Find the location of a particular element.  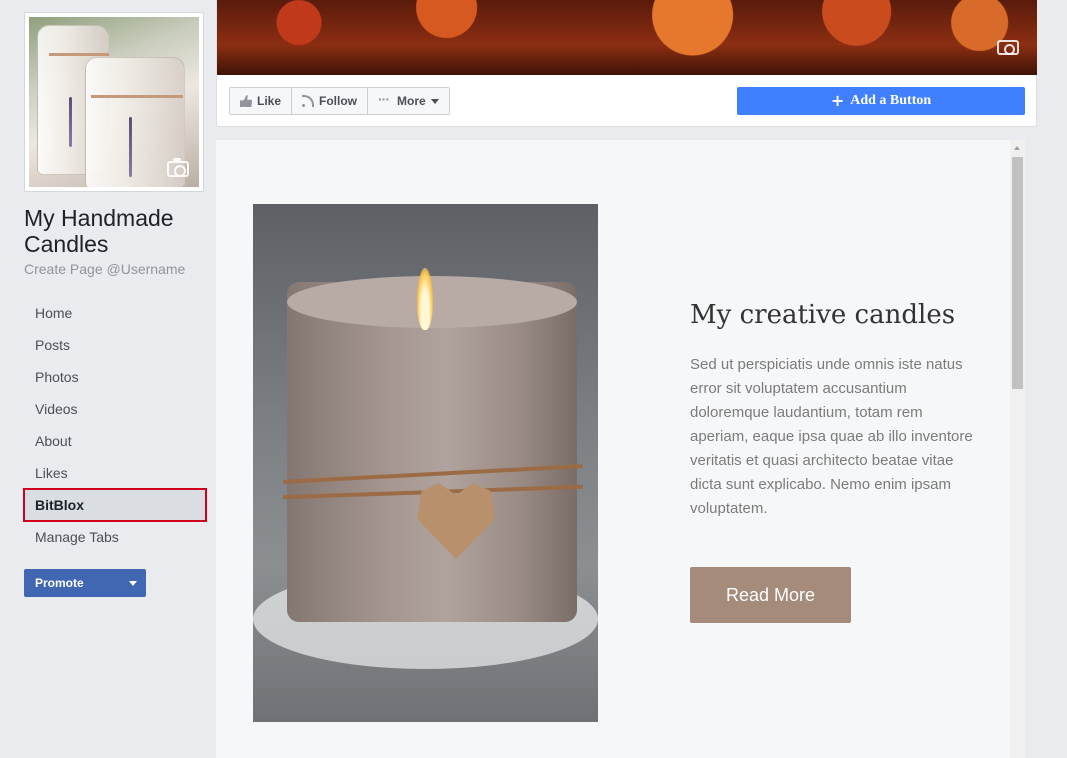

plus-icon: + is located at coordinates (837, 100).